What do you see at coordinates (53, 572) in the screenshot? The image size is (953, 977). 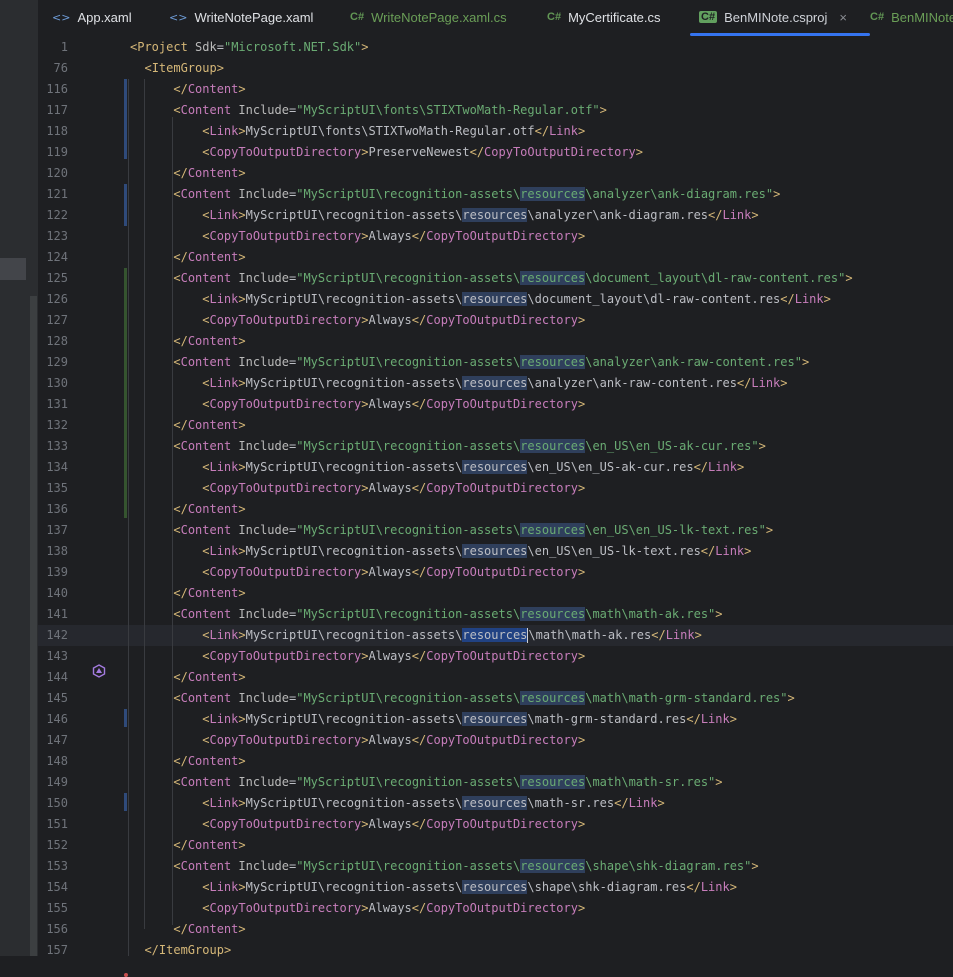 I see `line-number: 139` at bounding box center [53, 572].